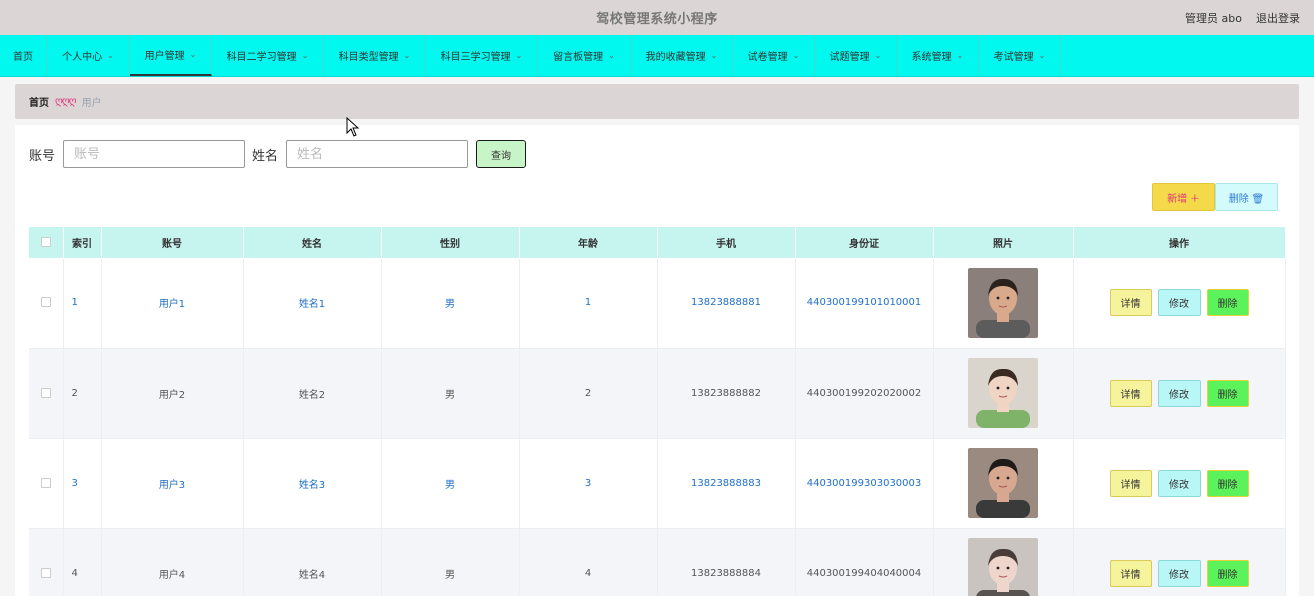  Describe the element at coordinates (82, 393) in the screenshot. I see `cell-index: 2` at that location.